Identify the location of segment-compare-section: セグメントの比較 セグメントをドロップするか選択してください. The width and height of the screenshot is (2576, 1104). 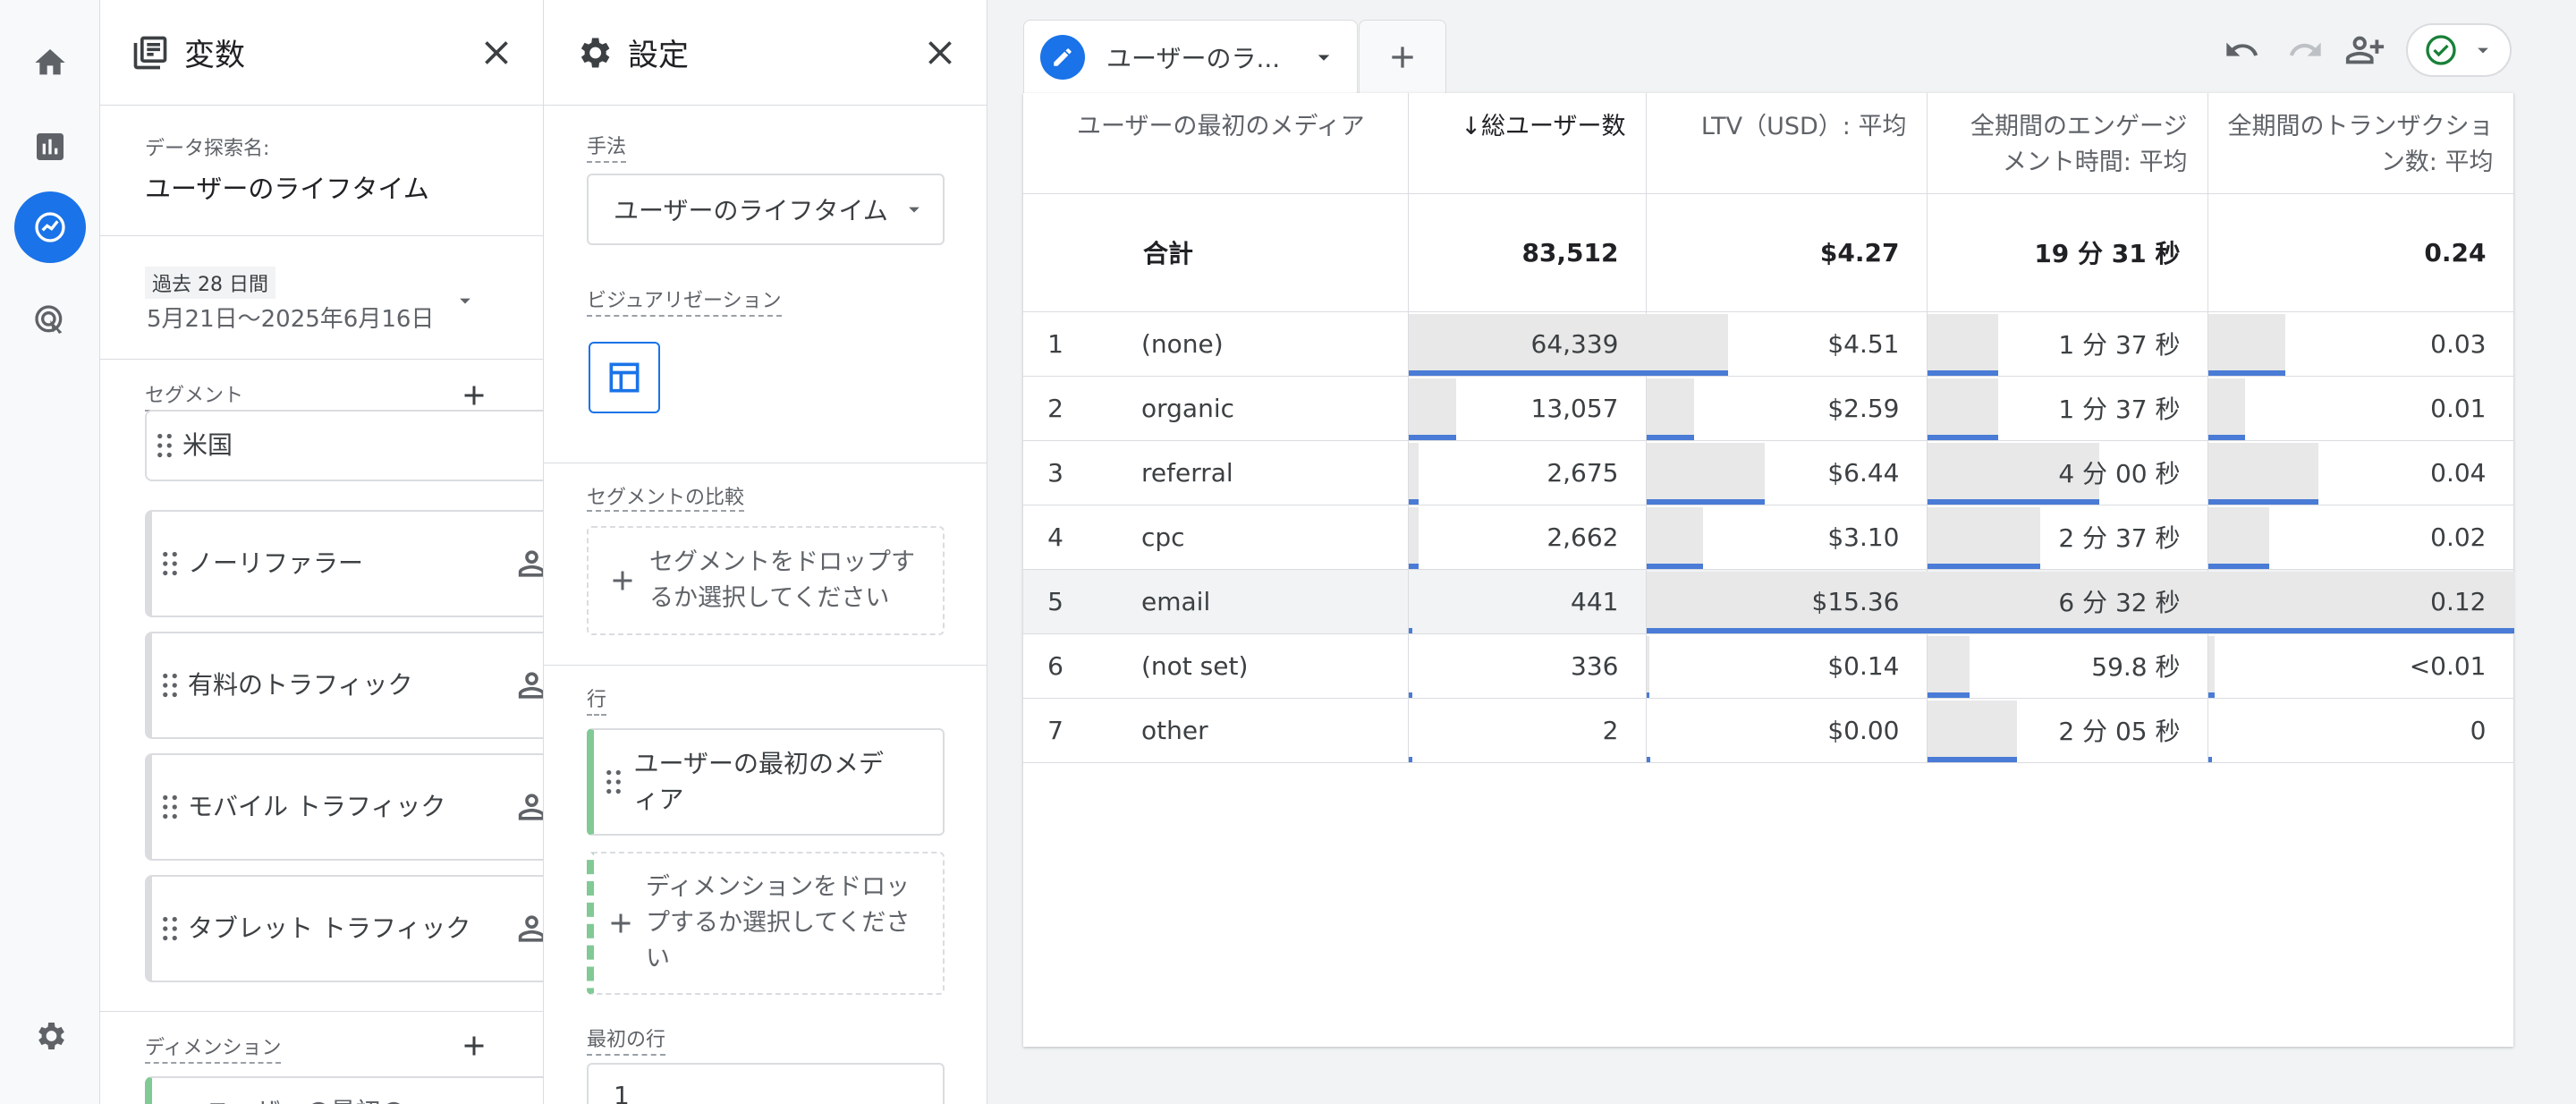
(765, 564).